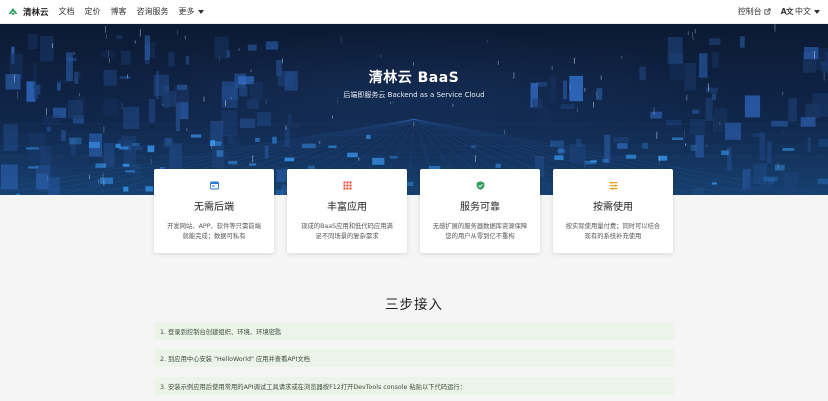  Describe the element at coordinates (347, 232) in the screenshot. I see `card-desc: 现成的BaaS应用和低代码应用满足不同场景的复杂需求` at that location.